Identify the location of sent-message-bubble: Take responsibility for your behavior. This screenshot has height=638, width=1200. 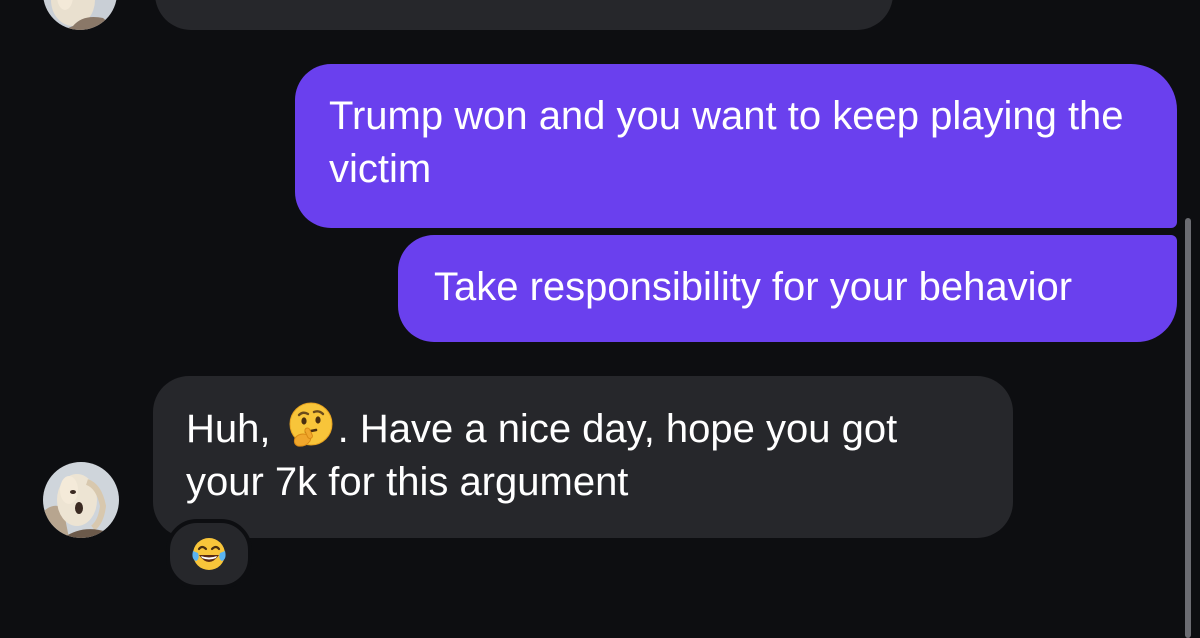
(787, 288).